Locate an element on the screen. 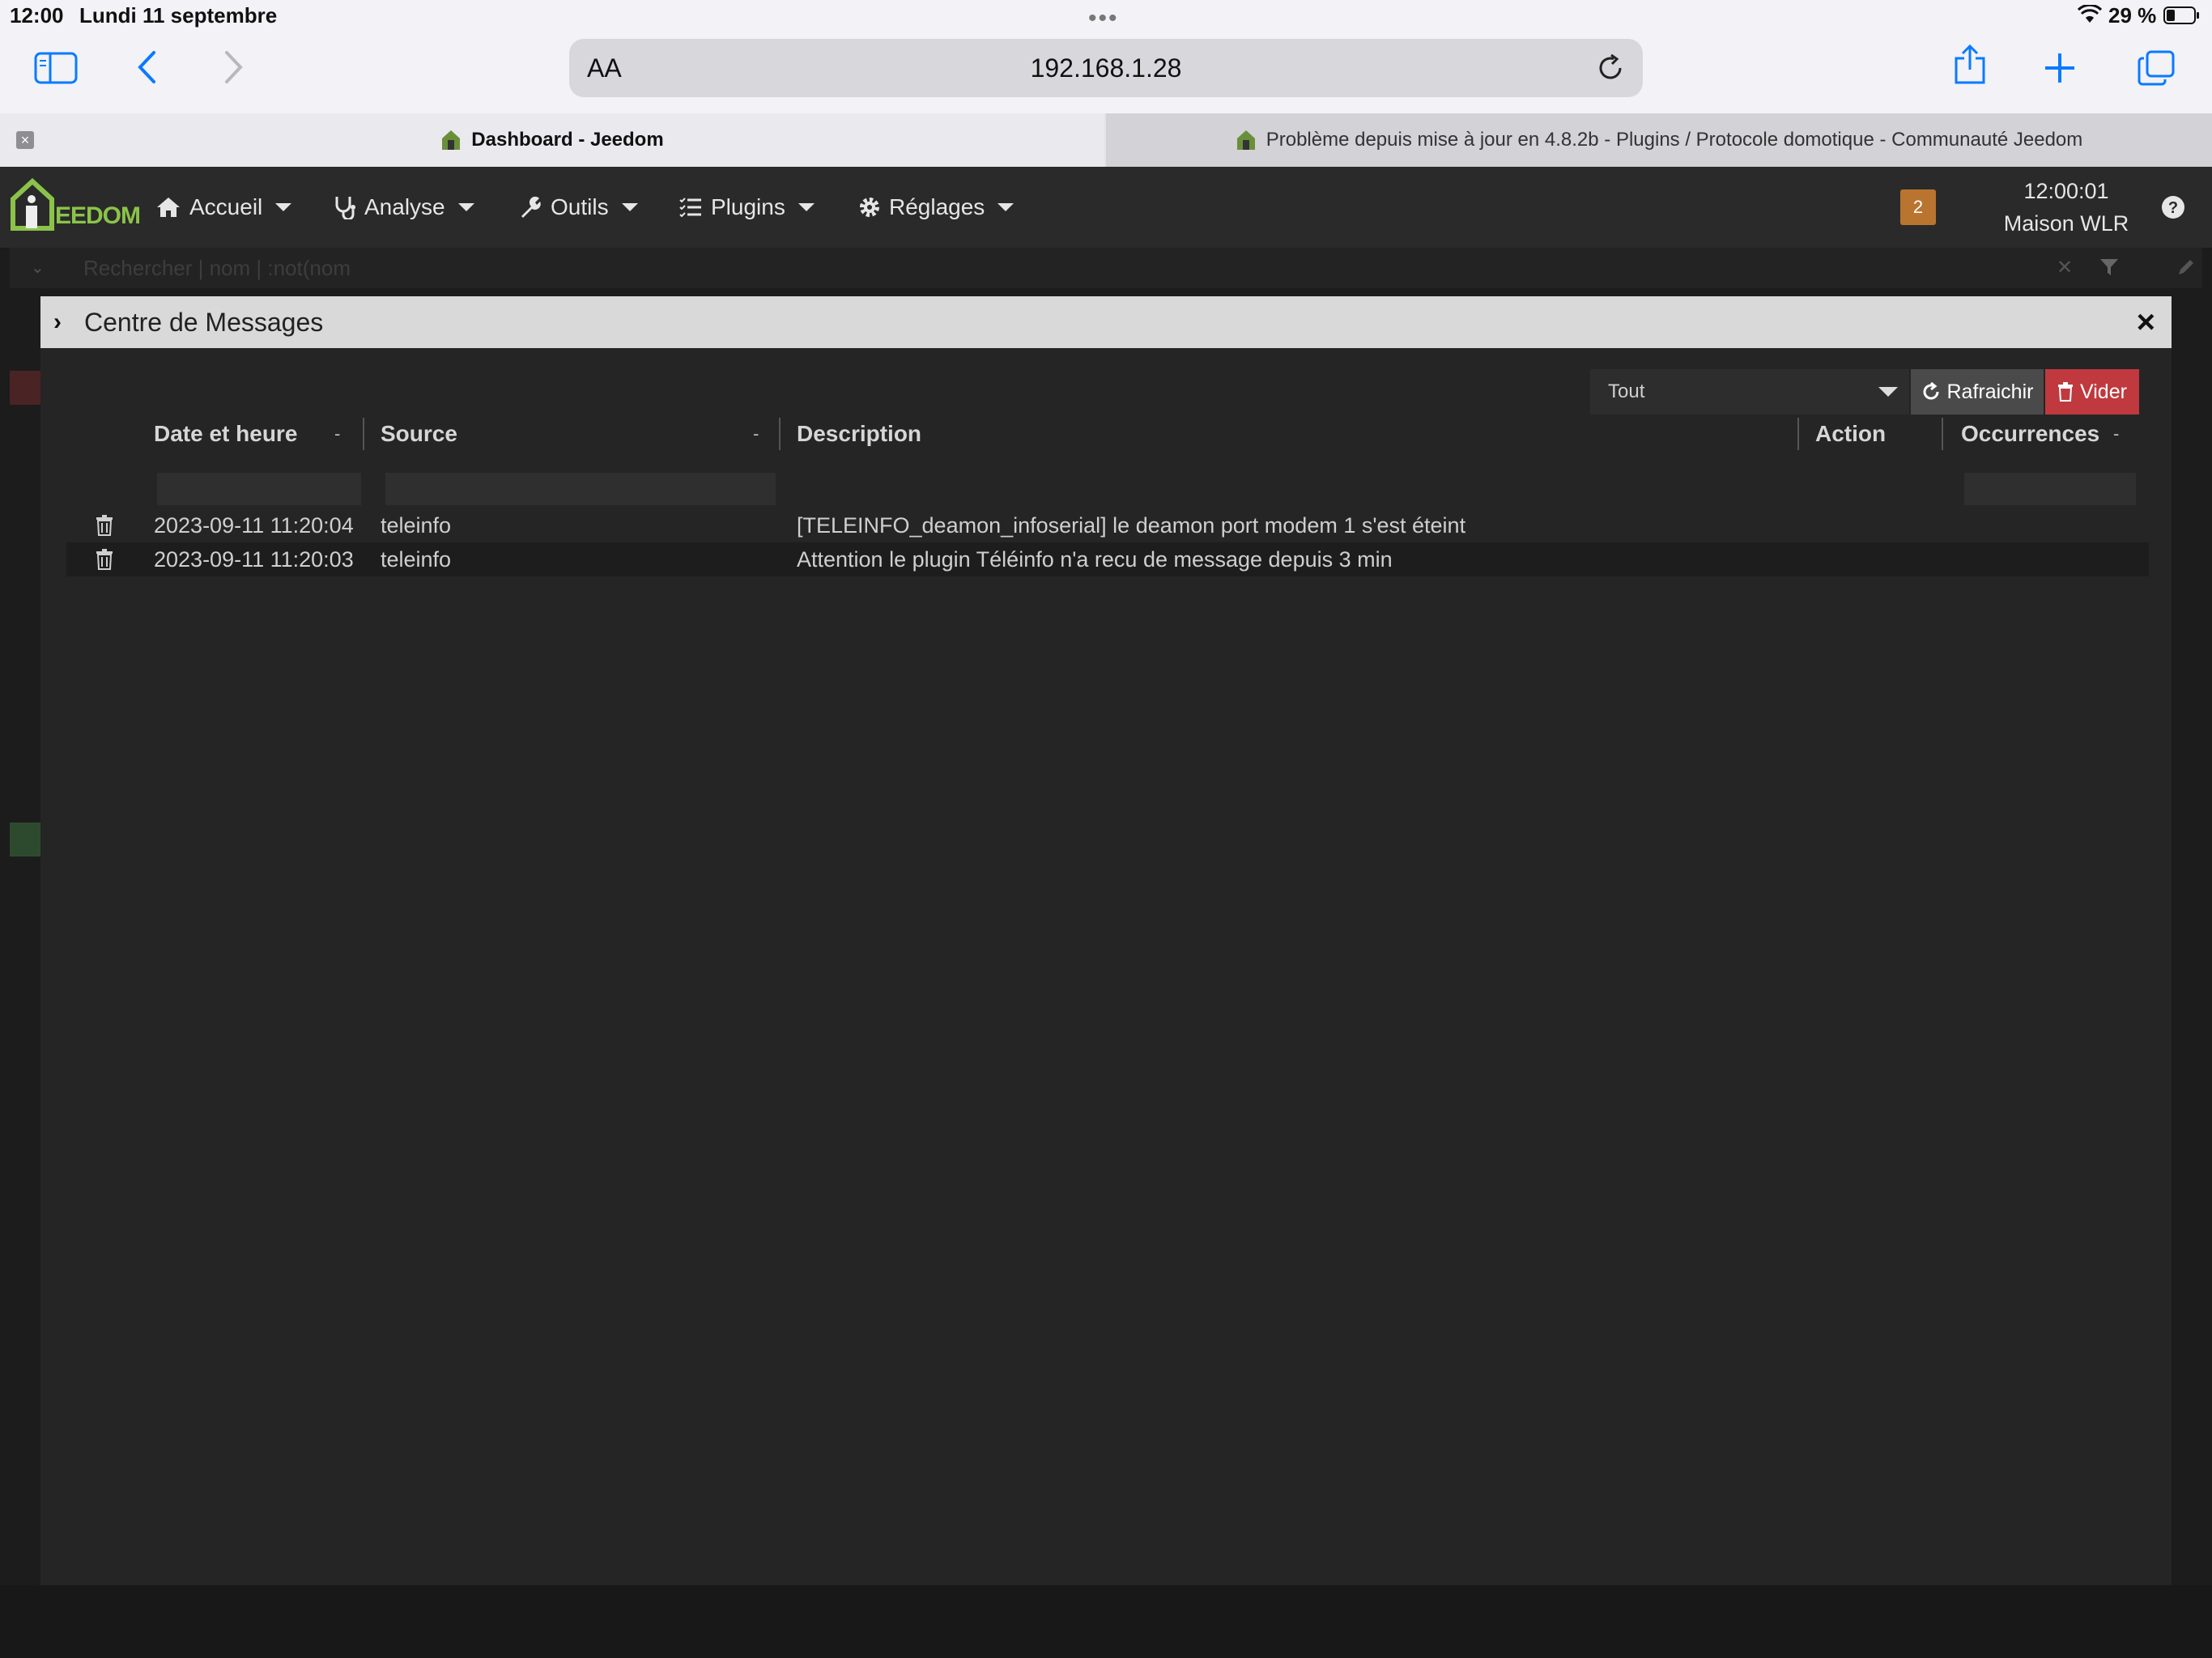 Image resolution: width=2212 pixels, height=1658 pixels. sidebar-toggle-icon is located at coordinates (56, 68).